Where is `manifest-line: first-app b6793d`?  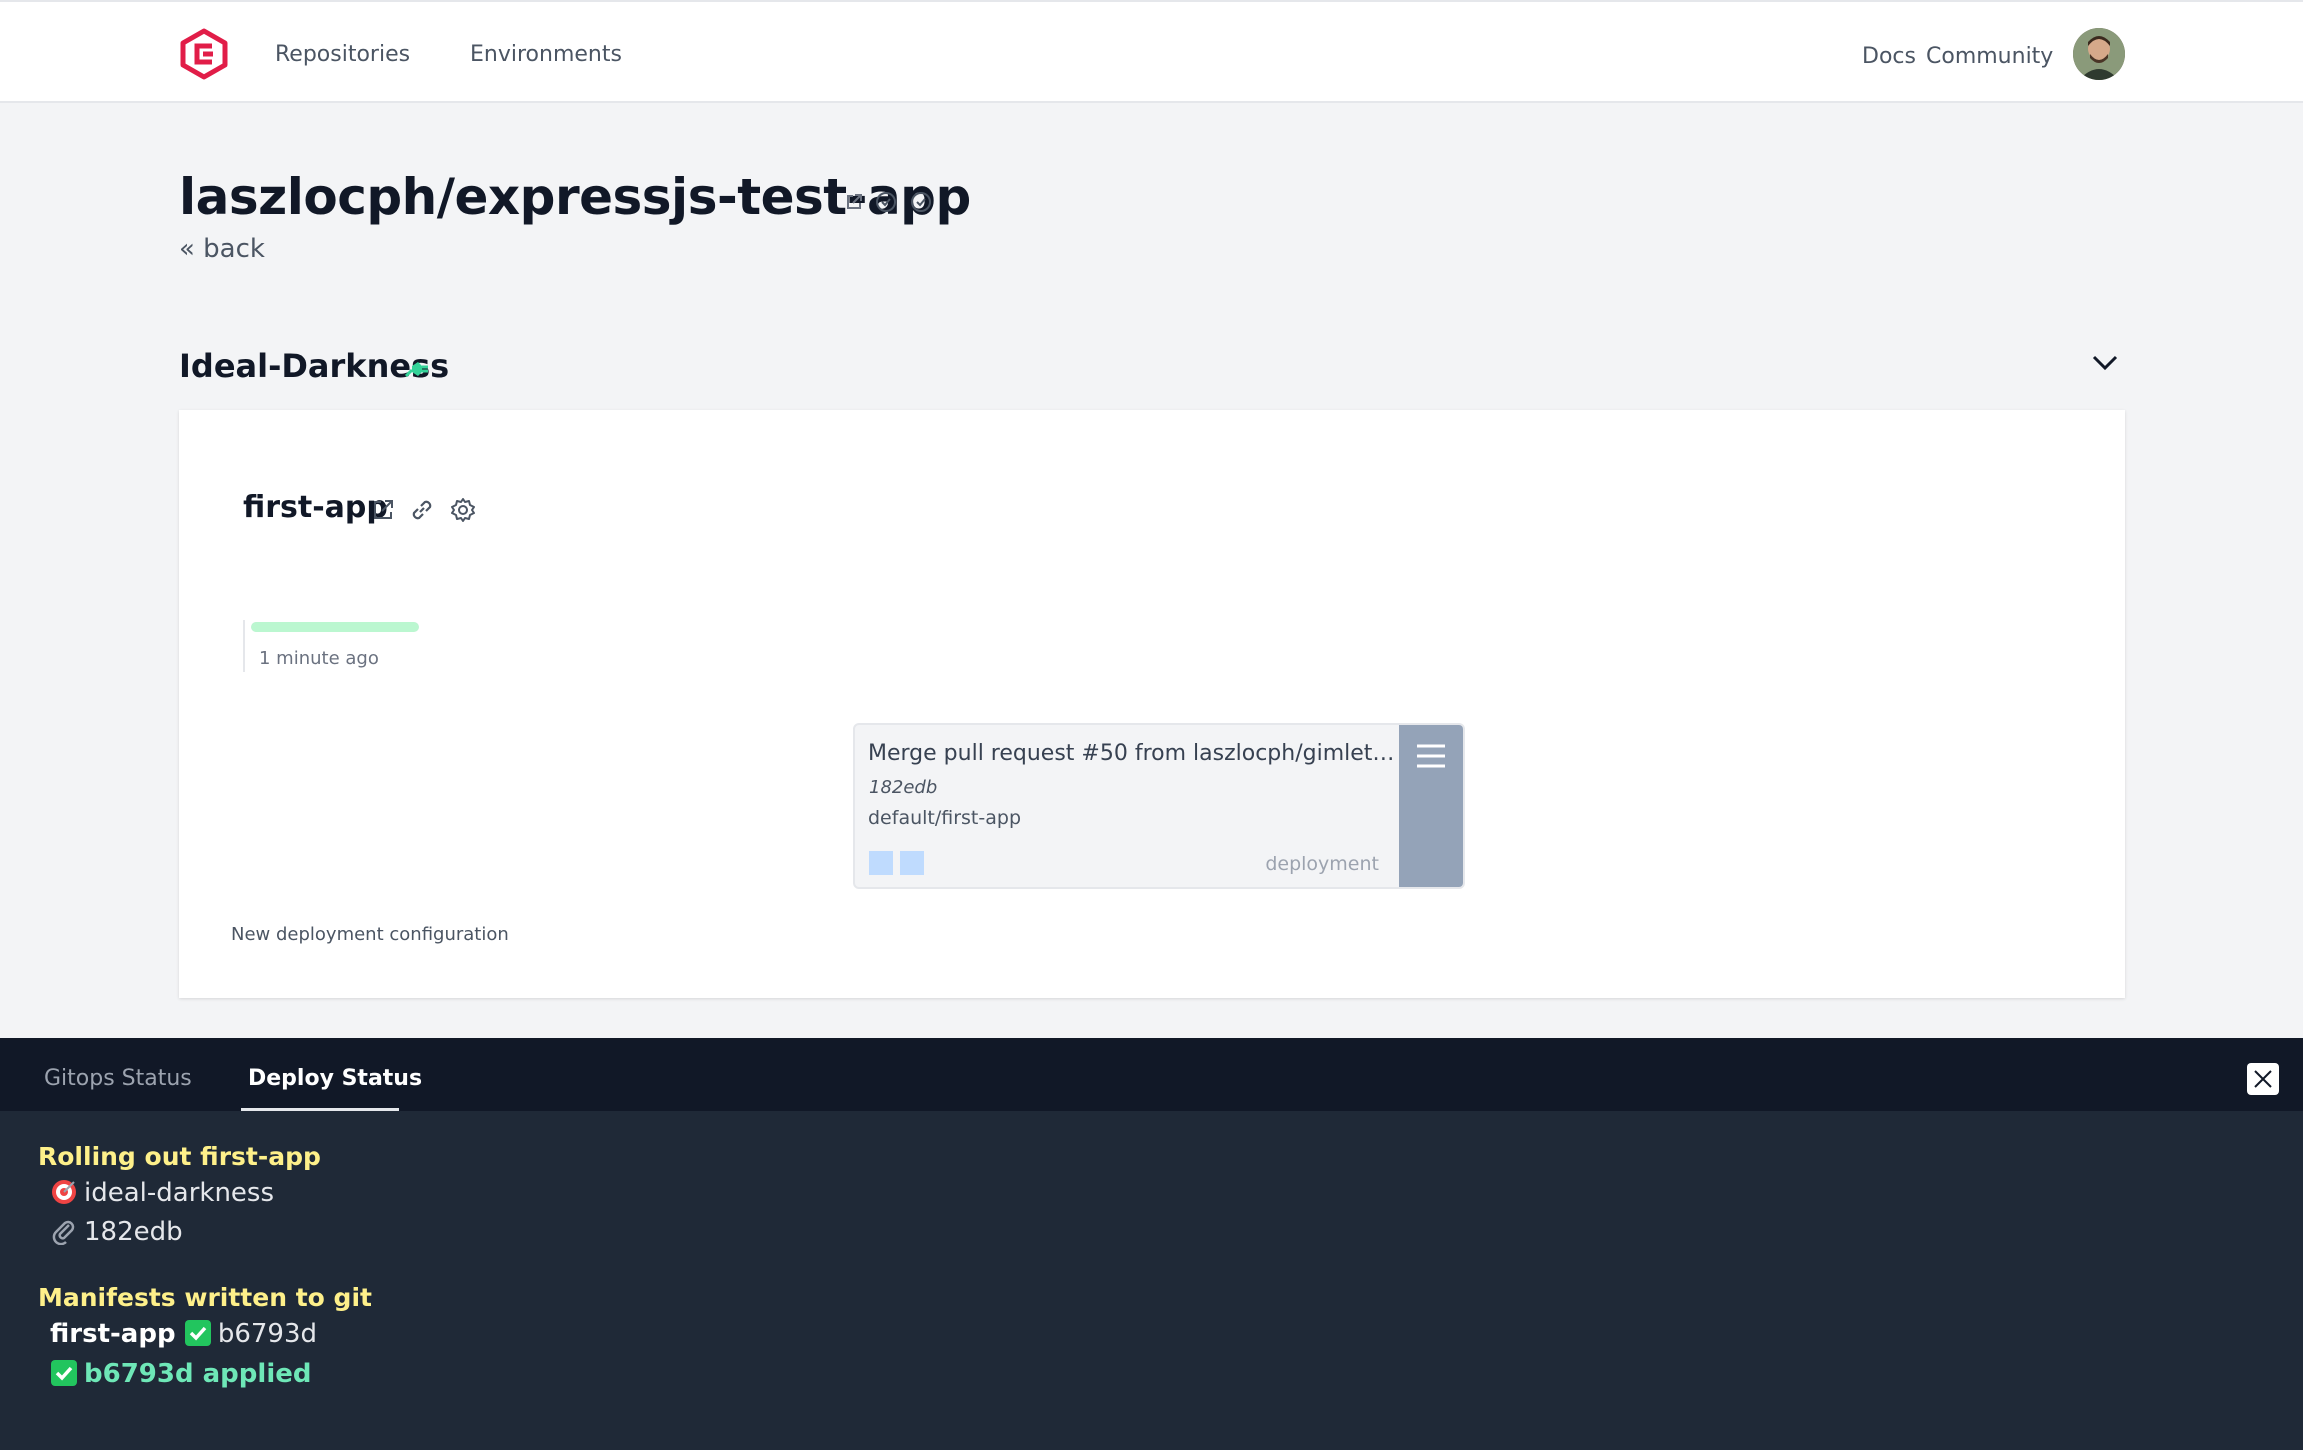 manifest-line: first-app b6793d is located at coordinates (183, 1334).